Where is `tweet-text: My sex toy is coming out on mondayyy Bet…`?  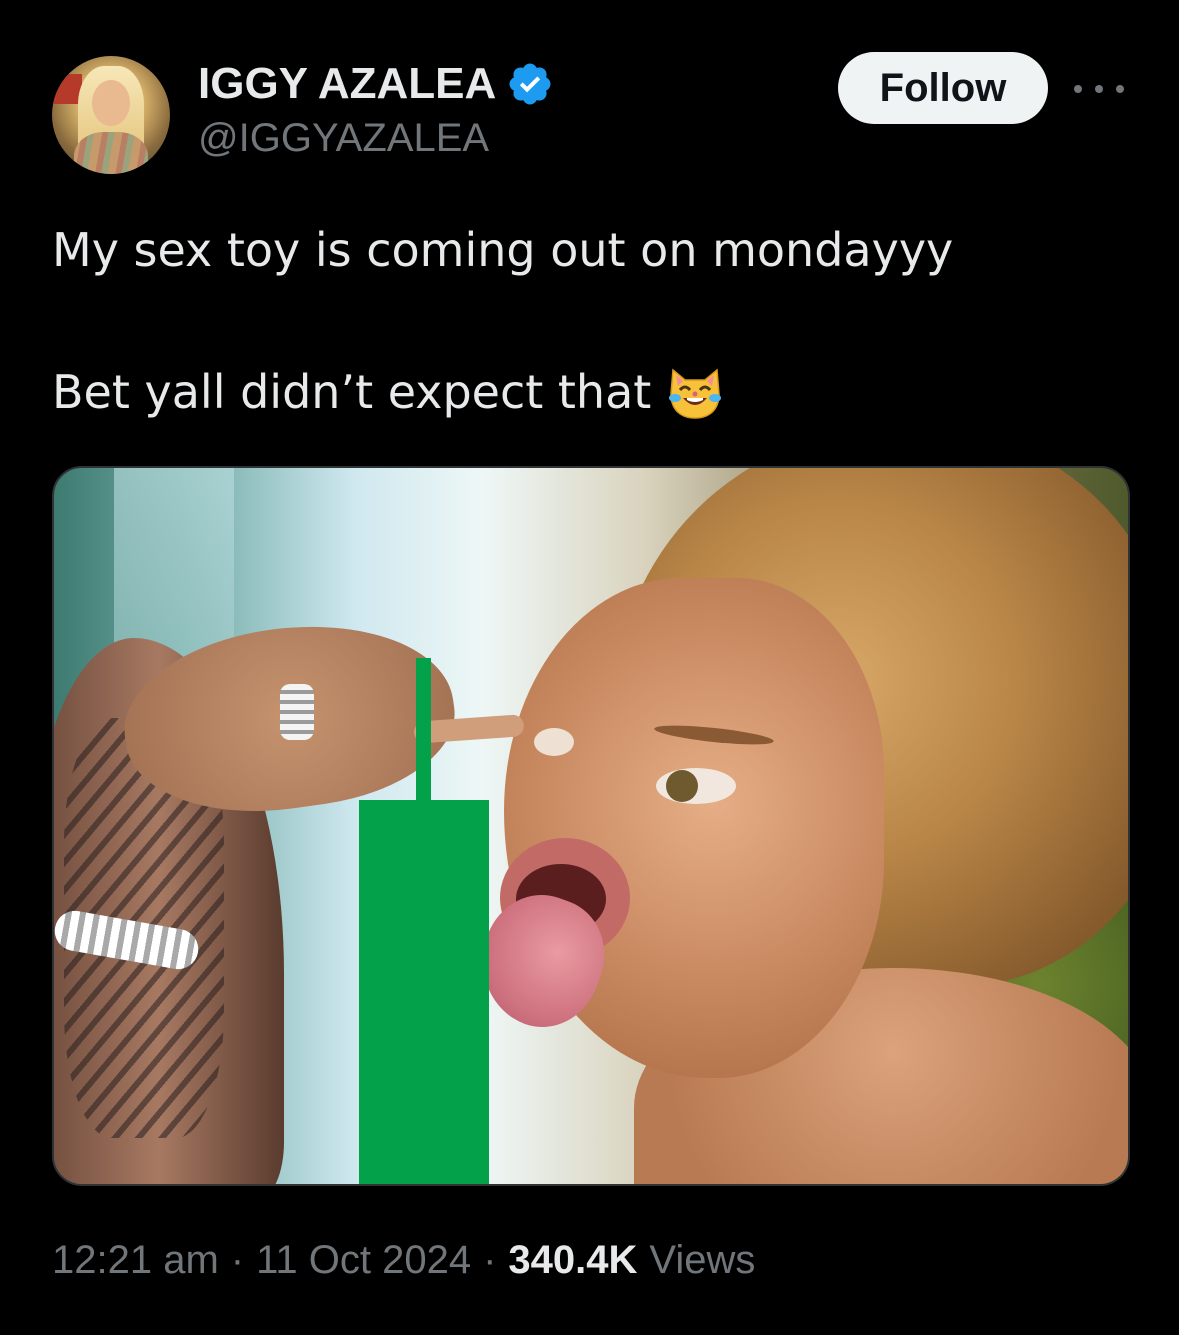
tweet-text: My sex toy is coming out on mondayyy Bet… is located at coordinates (592, 321).